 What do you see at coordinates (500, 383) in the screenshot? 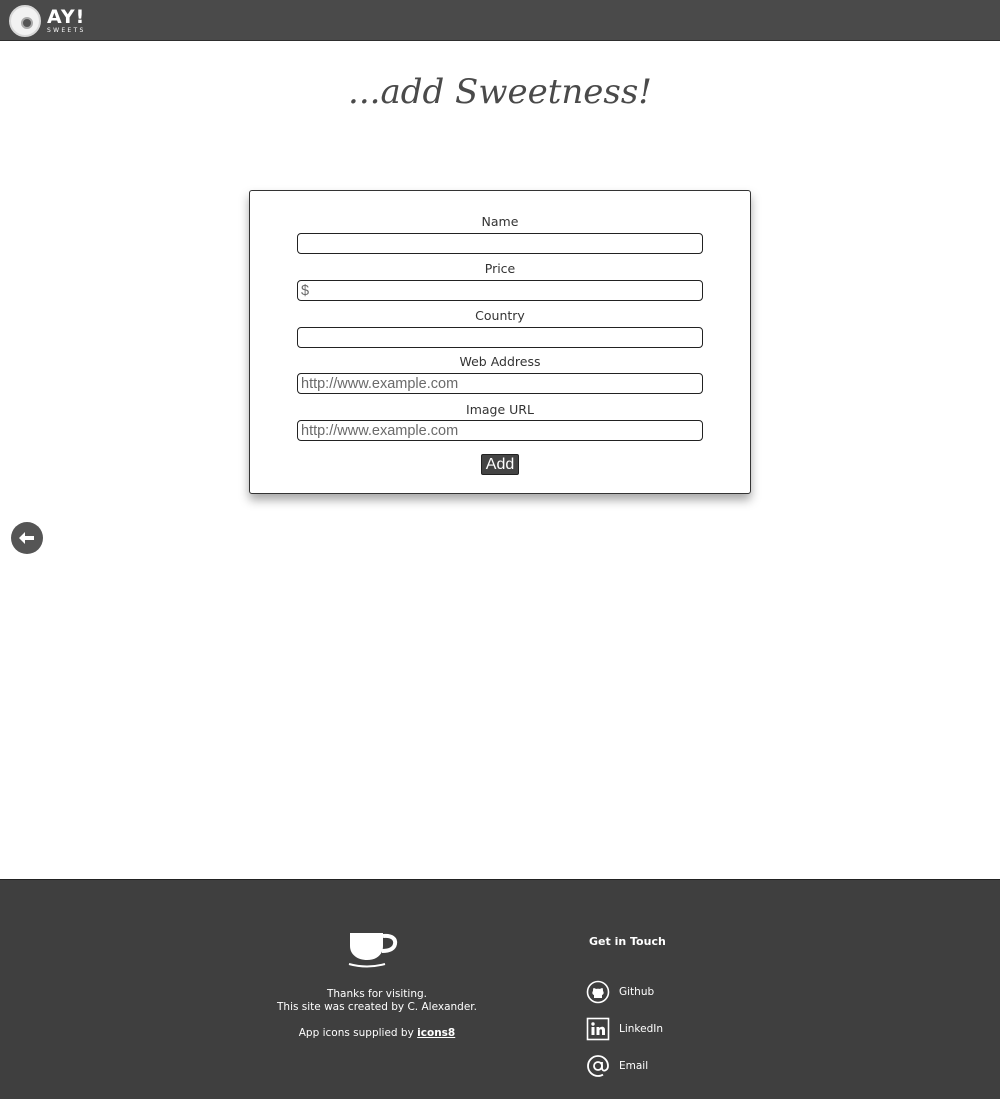
I see `web-address-input` at bounding box center [500, 383].